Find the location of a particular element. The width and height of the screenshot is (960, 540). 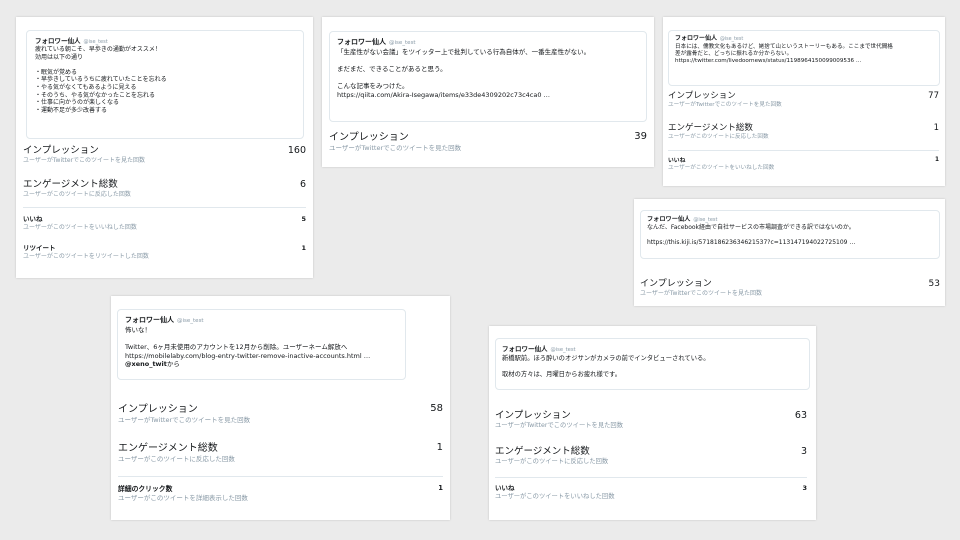

tweet-line: 新橋駅前。ほろ酔いのオジサンがカメラの前でインタビューされている。 is located at coordinates (606, 358).